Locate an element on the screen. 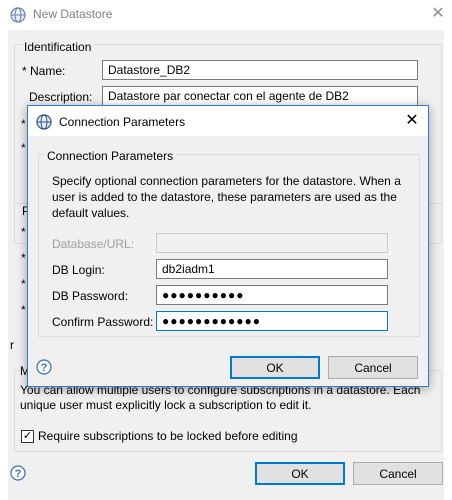 The height and width of the screenshot is (500, 452). lock-subscriptions-checkbox: ✓ is located at coordinates (27, 436).